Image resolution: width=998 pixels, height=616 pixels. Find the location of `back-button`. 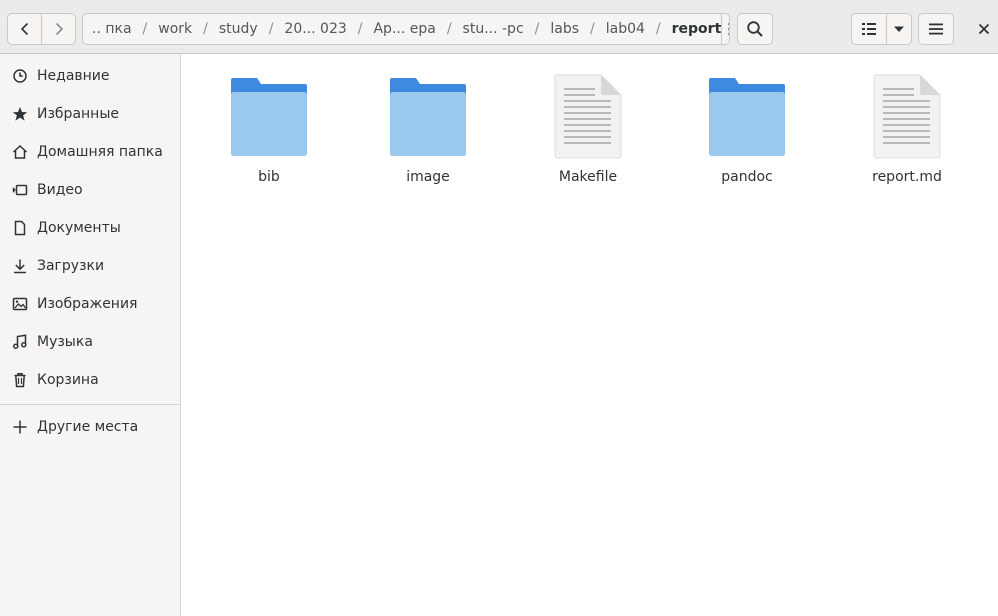

back-button is located at coordinates (24, 29).